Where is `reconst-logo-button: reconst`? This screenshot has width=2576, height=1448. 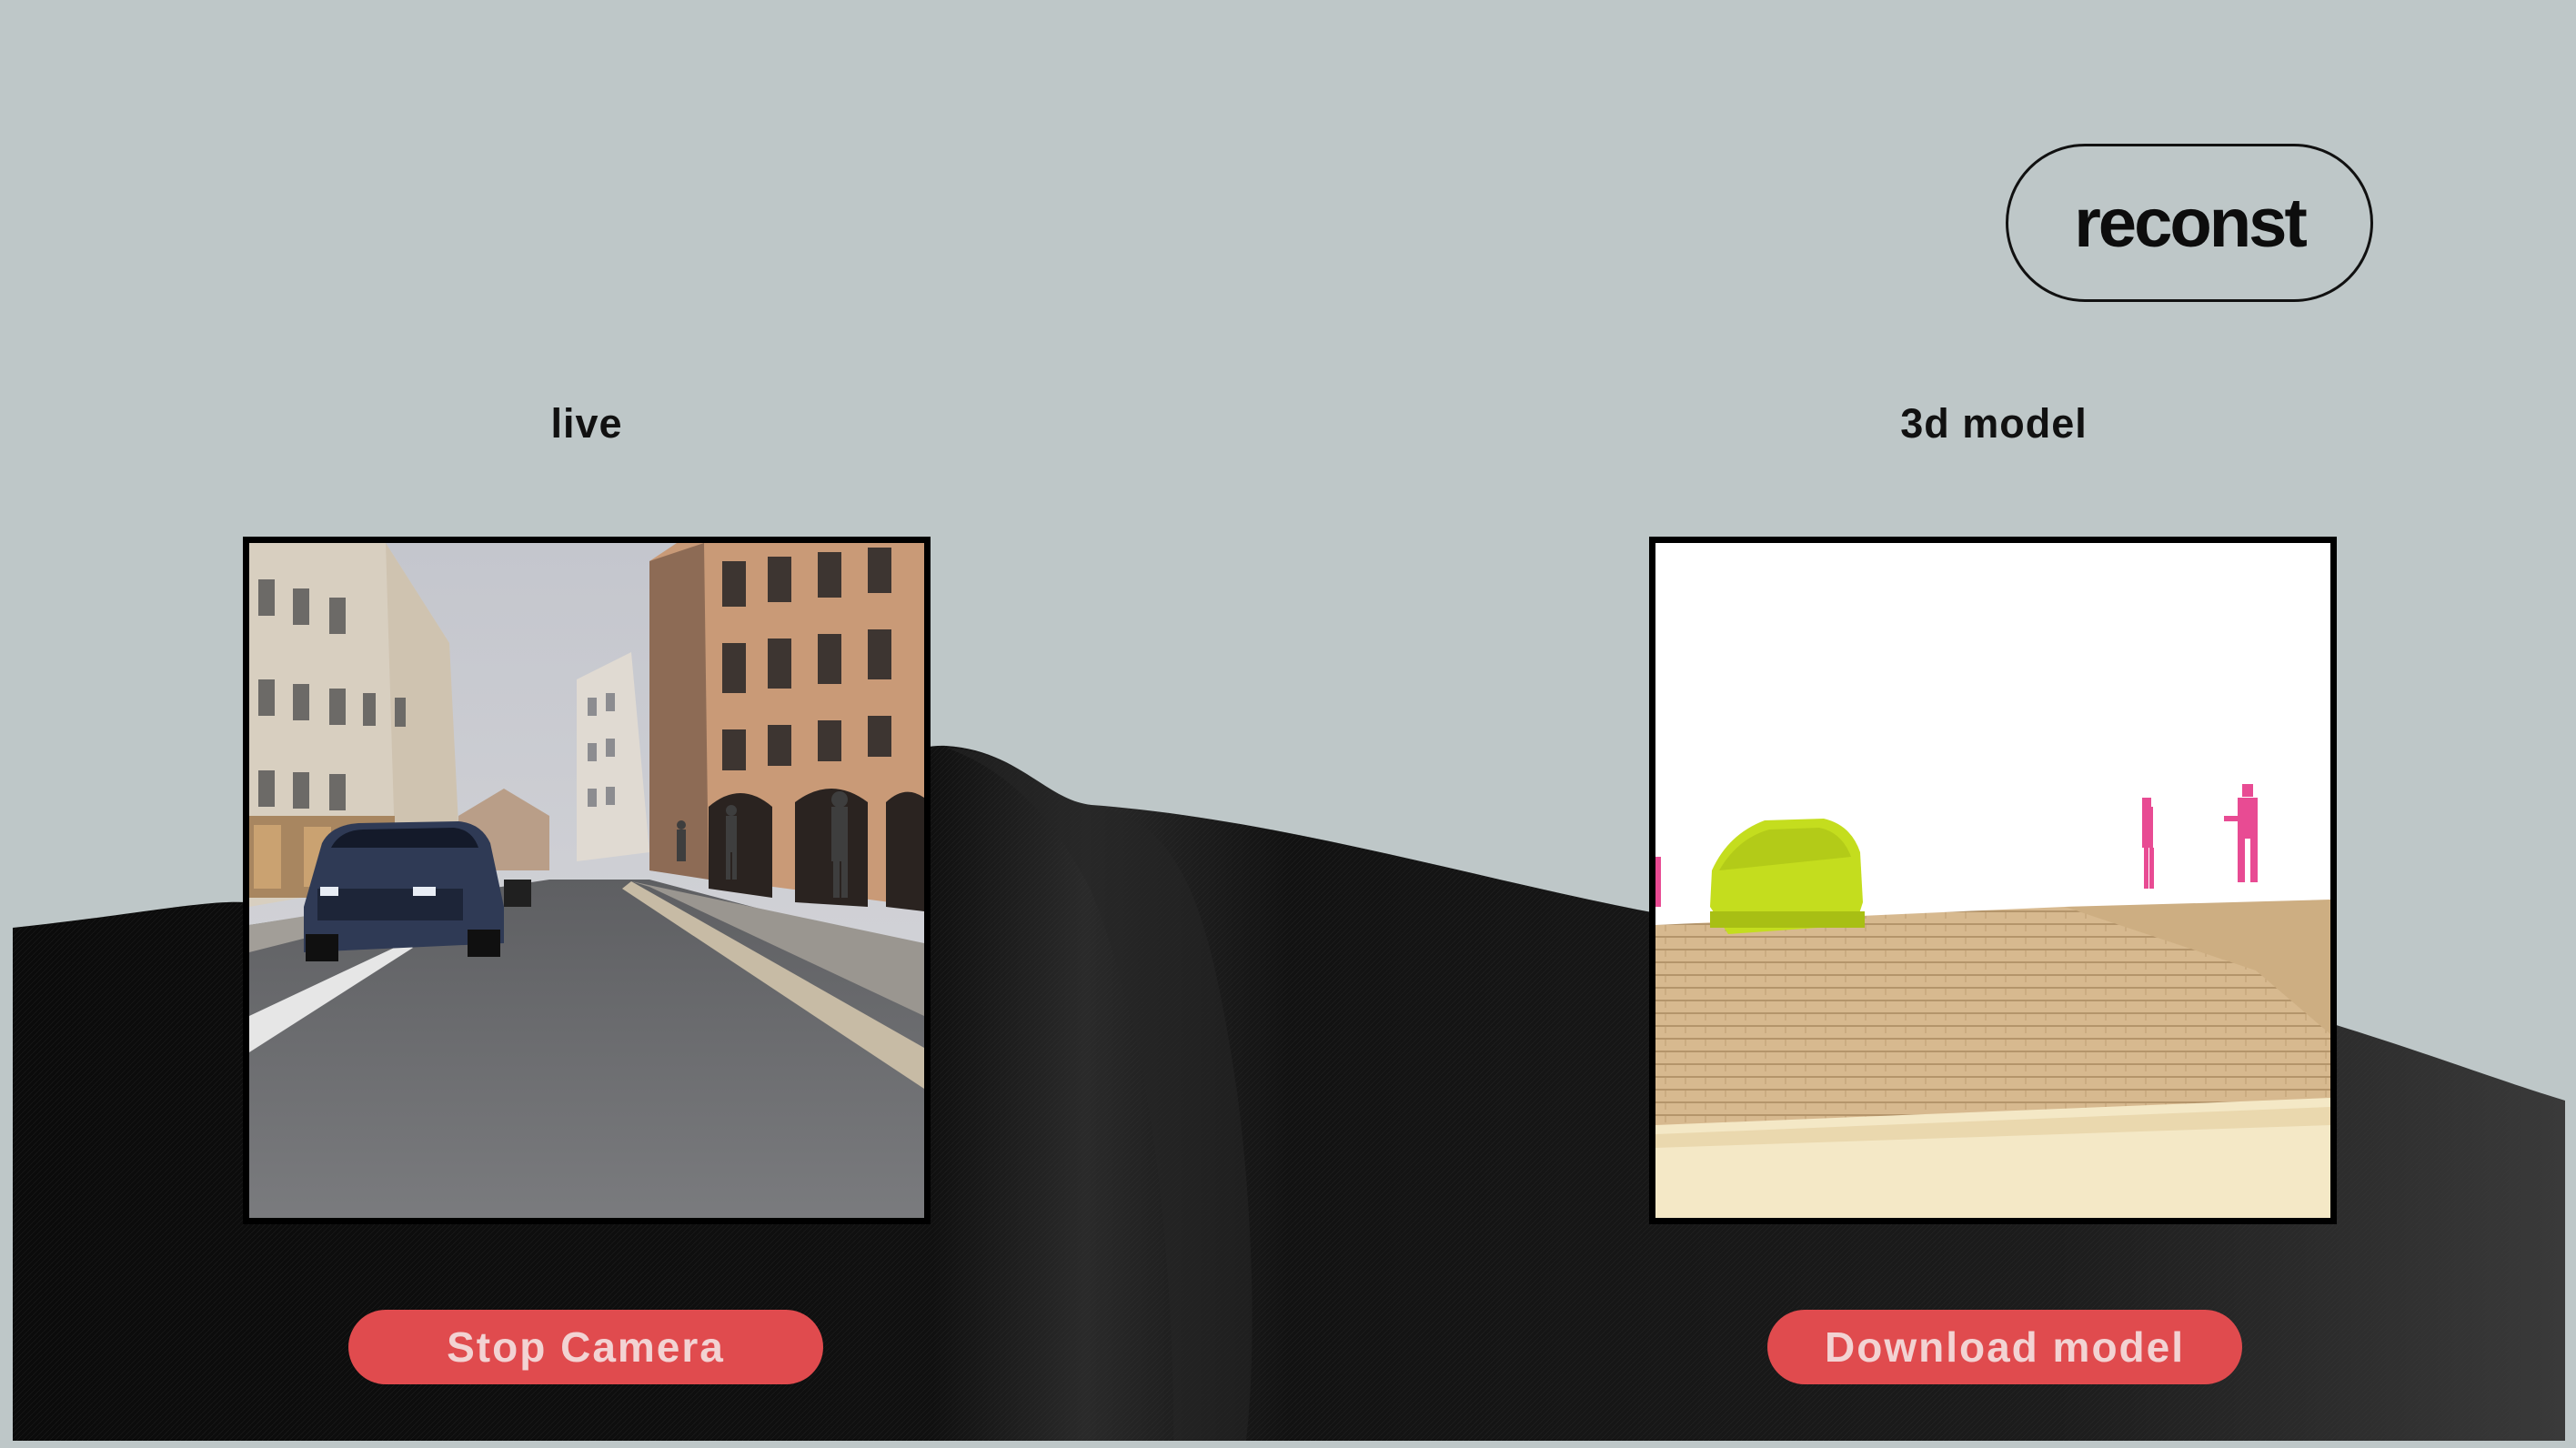 reconst-logo-button: reconst is located at coordinates (2189, 223).